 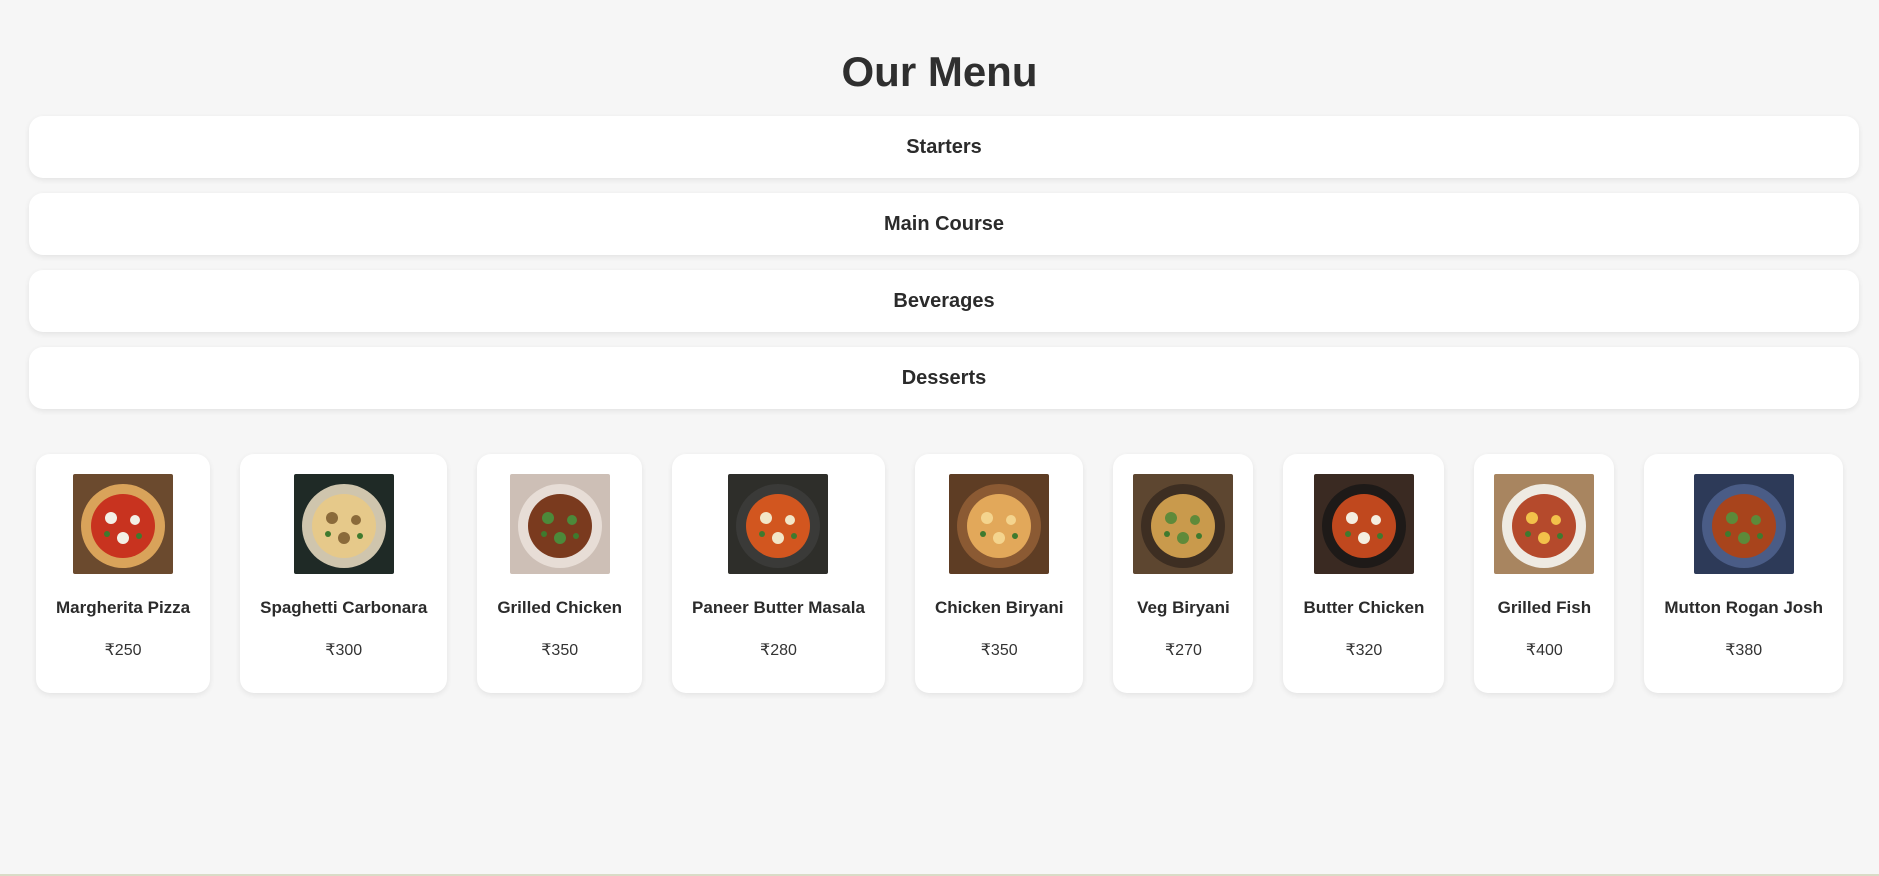 I want to click on menu-item-name: Chicken Biryani, so click(x=999, y=607).